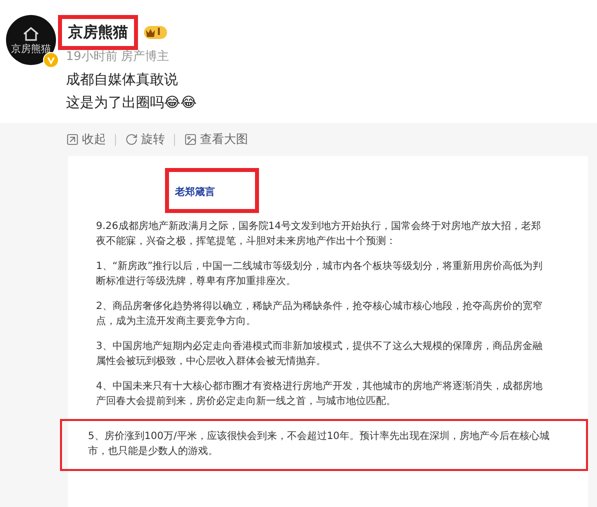 The image size is (597, 507). I want to click on image-icon, so click(190, 139).